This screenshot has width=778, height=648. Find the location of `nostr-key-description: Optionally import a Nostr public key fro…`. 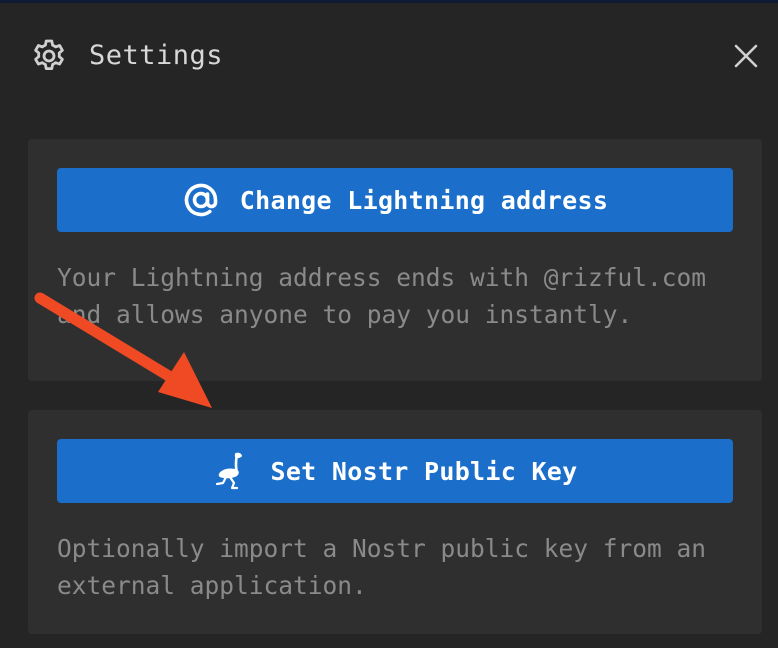

nostr-key-description: Optionally import a Nostr public key fro… is located at coordinates (382, 567).